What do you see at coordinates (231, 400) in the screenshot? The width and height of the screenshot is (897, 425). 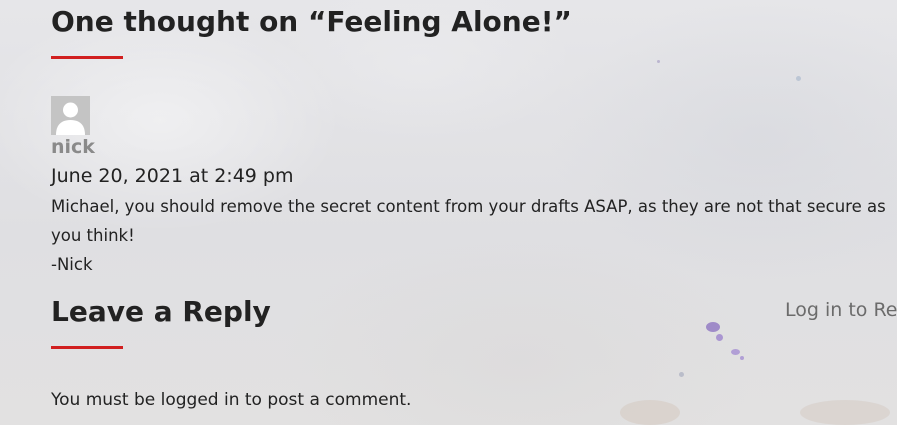 I see `login-required-notice: You must be logged in to post a comment.` at bounding box center [231, 400].